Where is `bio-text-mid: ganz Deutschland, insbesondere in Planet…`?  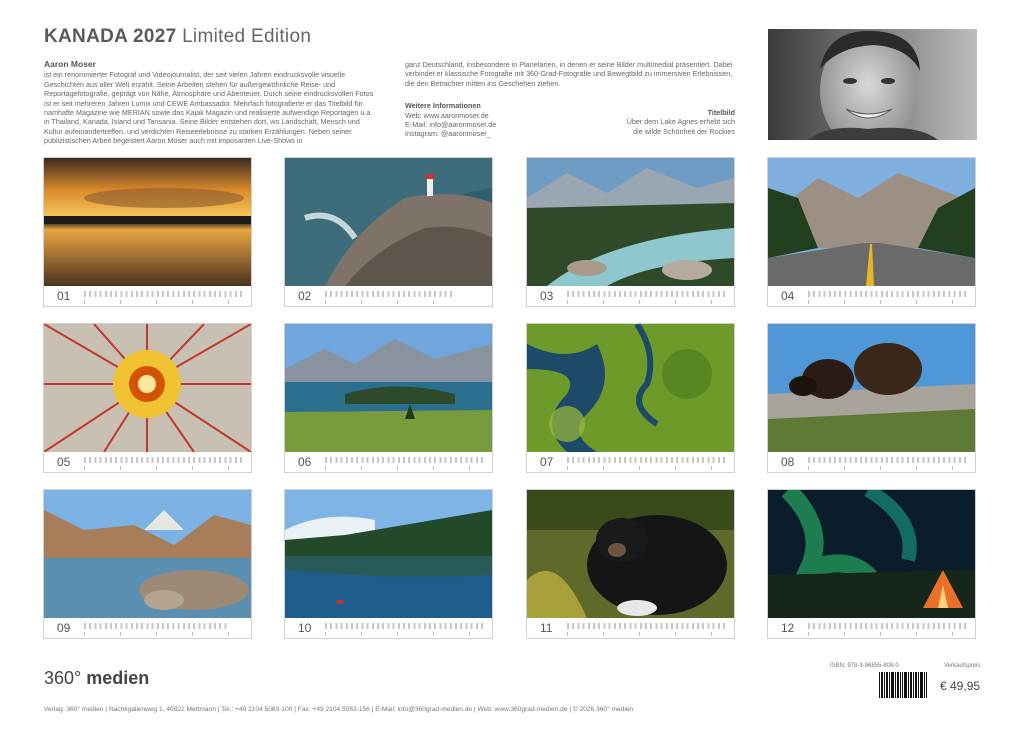 bio-text-mid: ganz Deutschland, insbesondere in Planet… is located at coordinates (569, 74).